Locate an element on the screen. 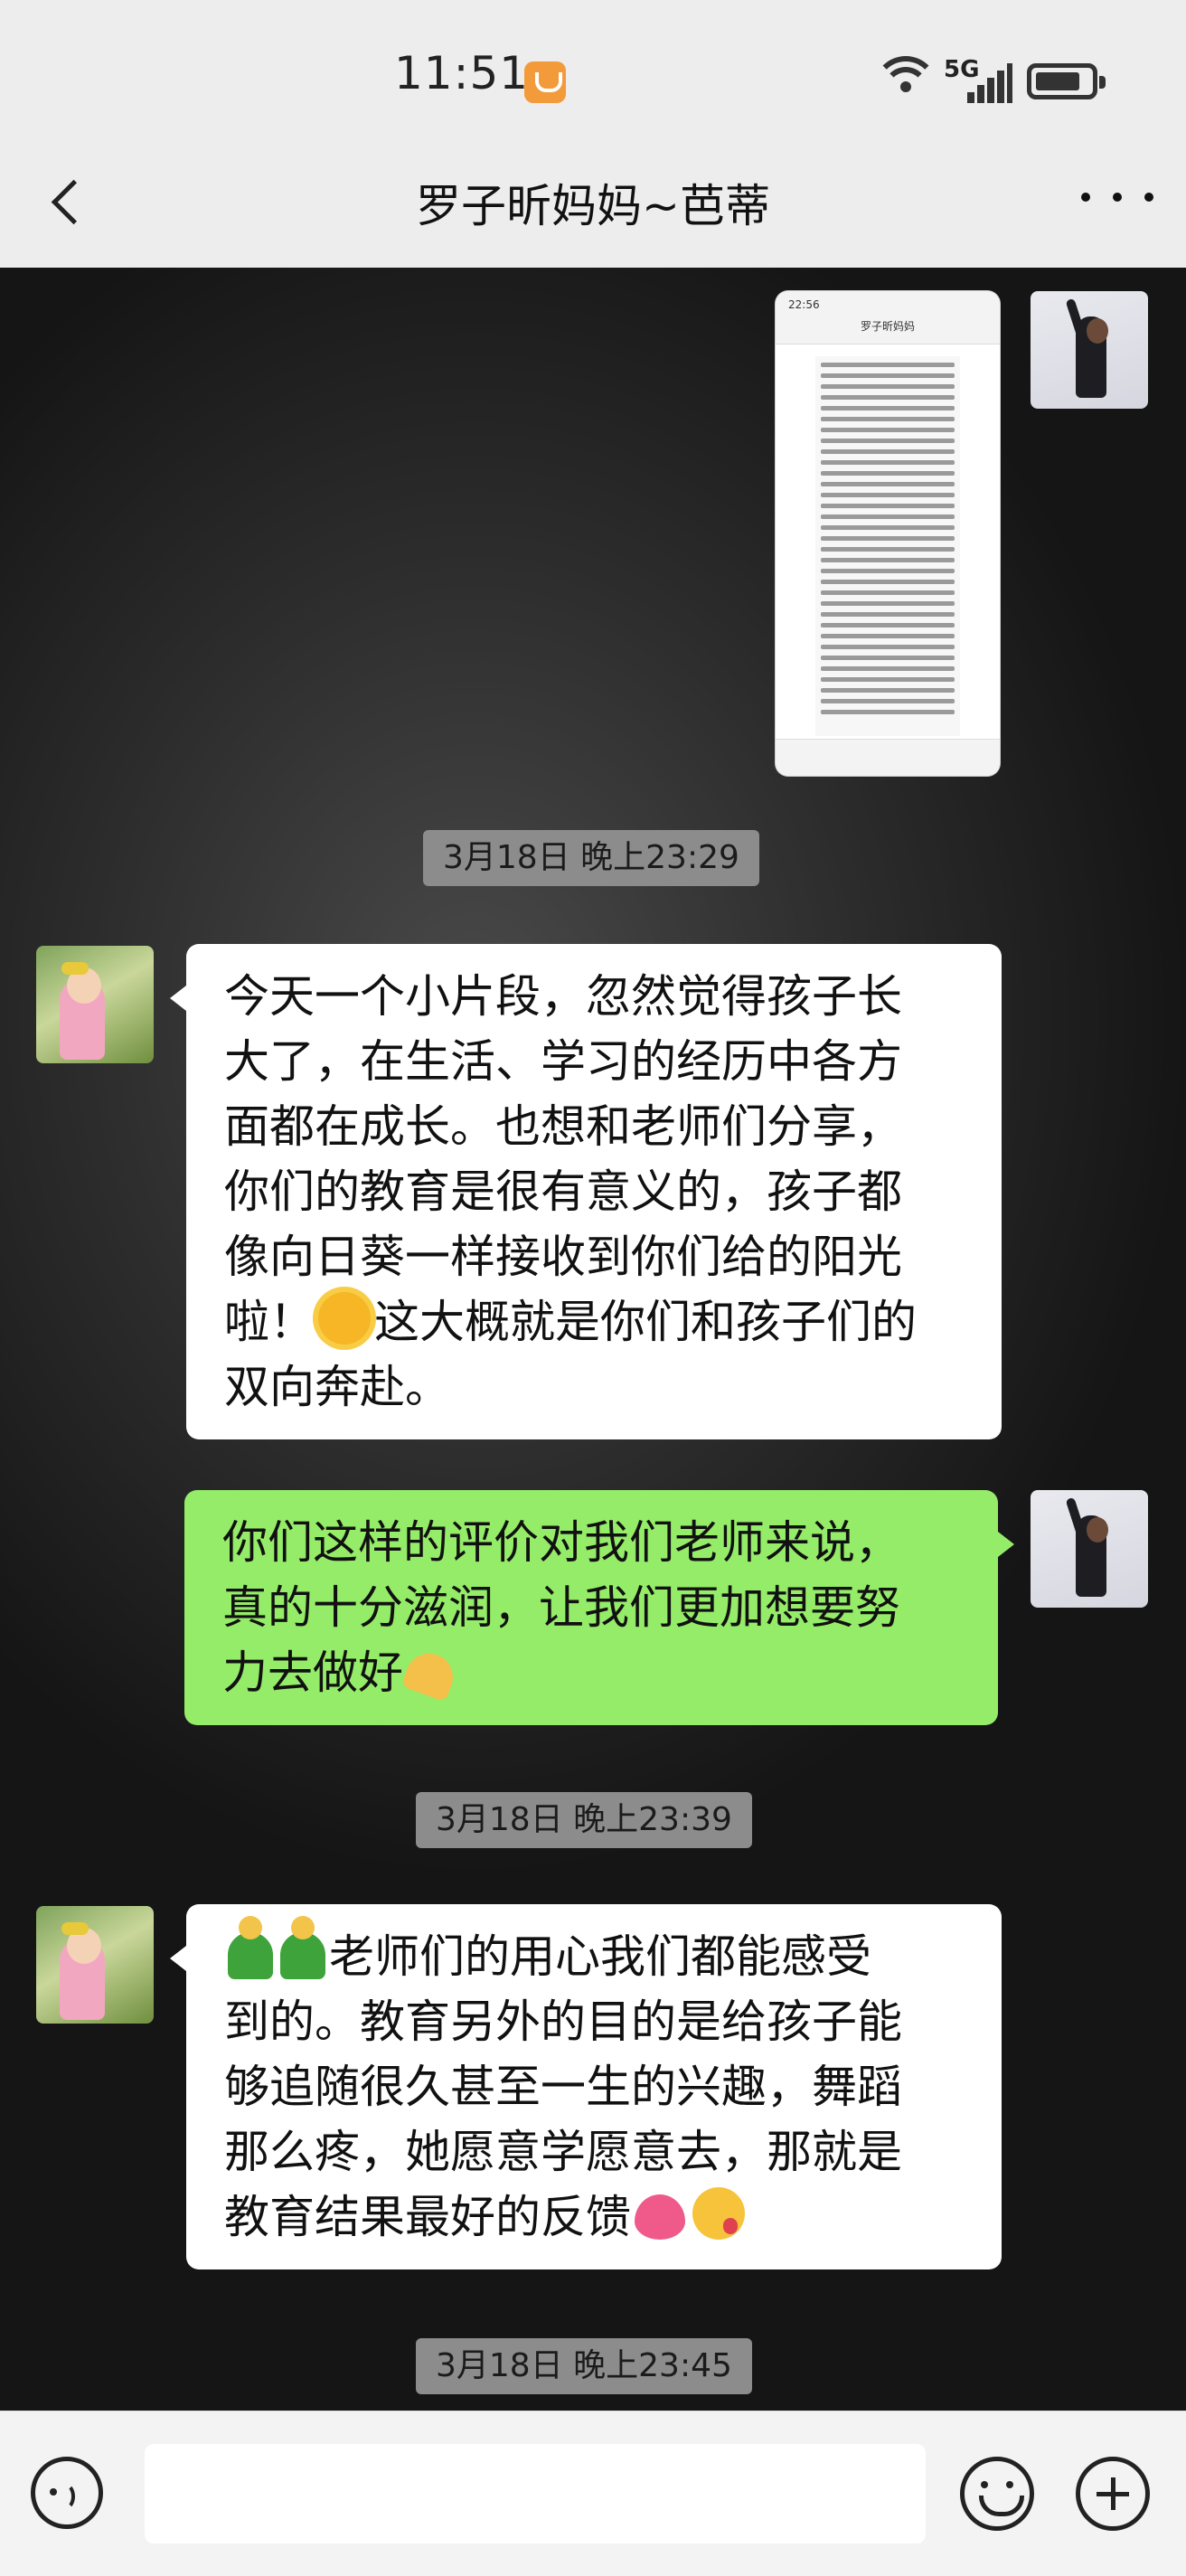 The width and height of the screenshot is (1186, 2576). clock-app-badge-icon is located at coordinates (545, 82).